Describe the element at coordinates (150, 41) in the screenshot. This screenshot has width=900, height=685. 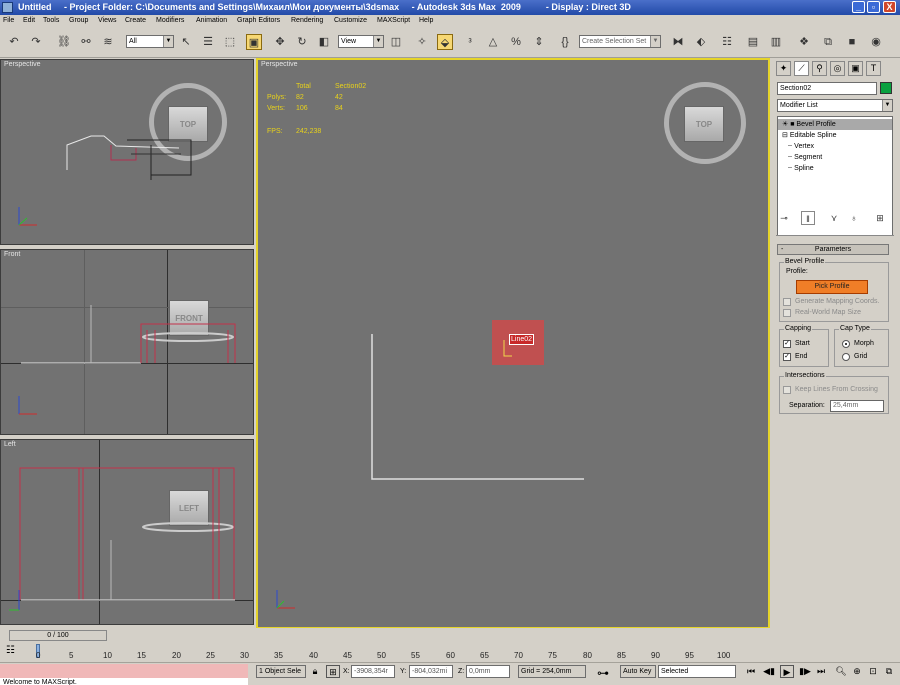
I see `selection-filter-dropdown: All ▼` at that location.